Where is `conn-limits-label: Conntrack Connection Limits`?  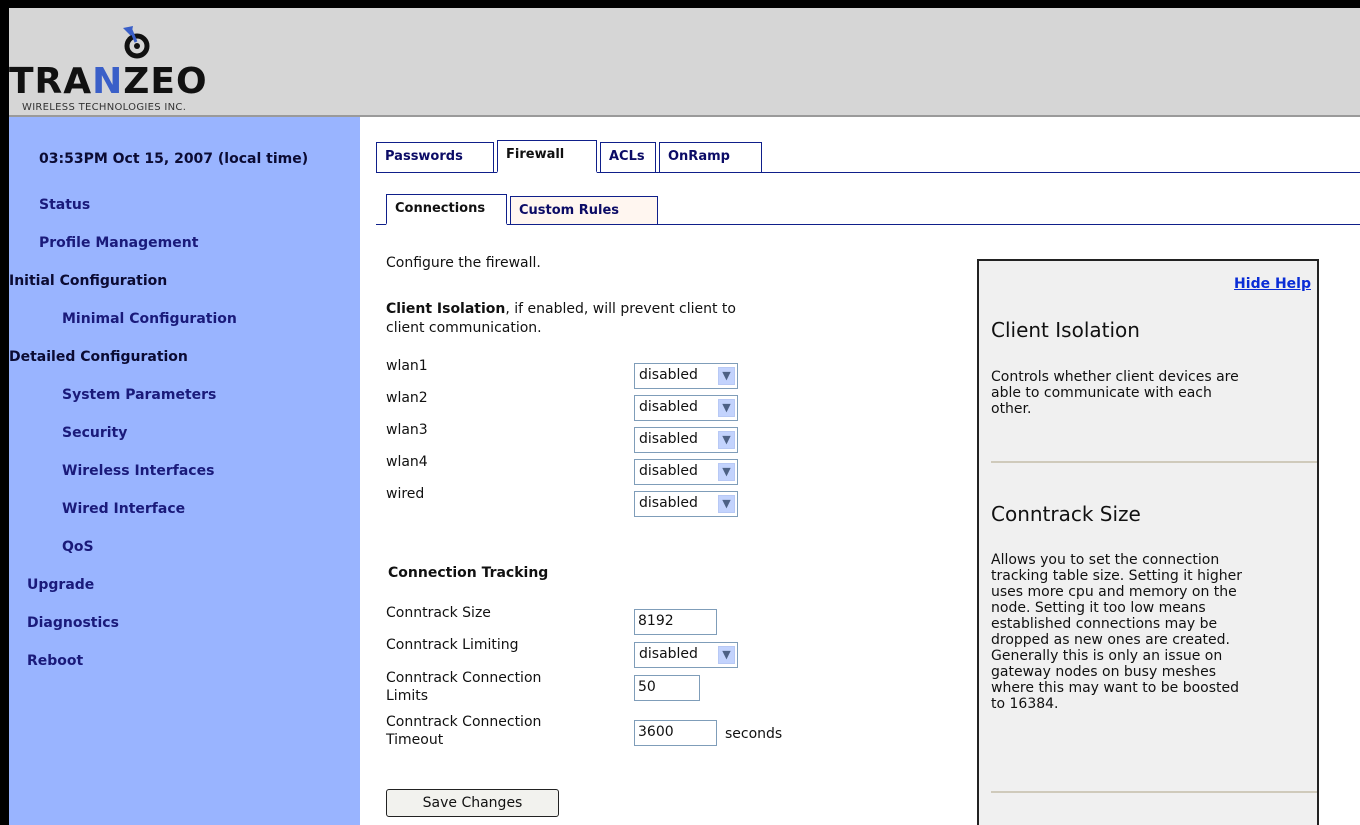
conn-limits-label: Conntrack Connection Limits is located at coordinates (464, 687).